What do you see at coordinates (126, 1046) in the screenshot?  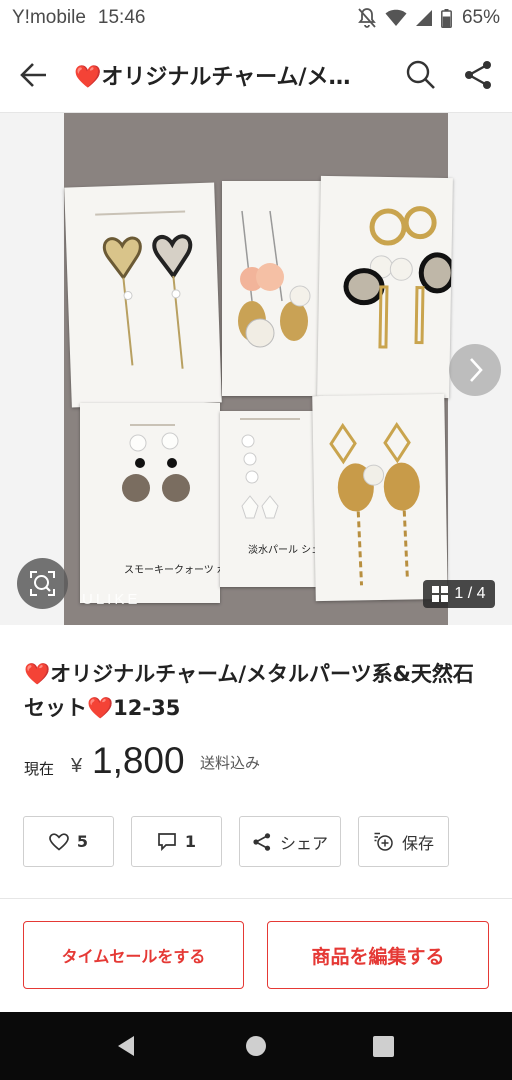 I see `nav-back-icon` at bounding box center [126, 1046].